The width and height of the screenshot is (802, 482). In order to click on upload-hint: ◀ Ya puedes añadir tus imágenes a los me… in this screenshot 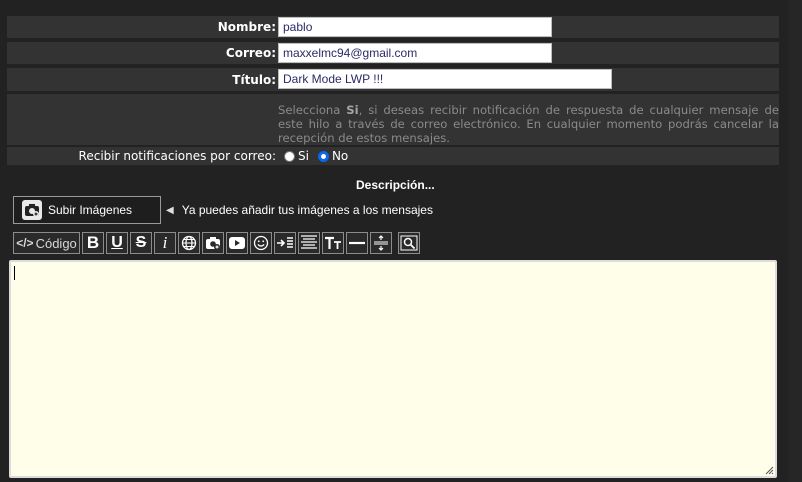, I will do `click(299, 210)`.